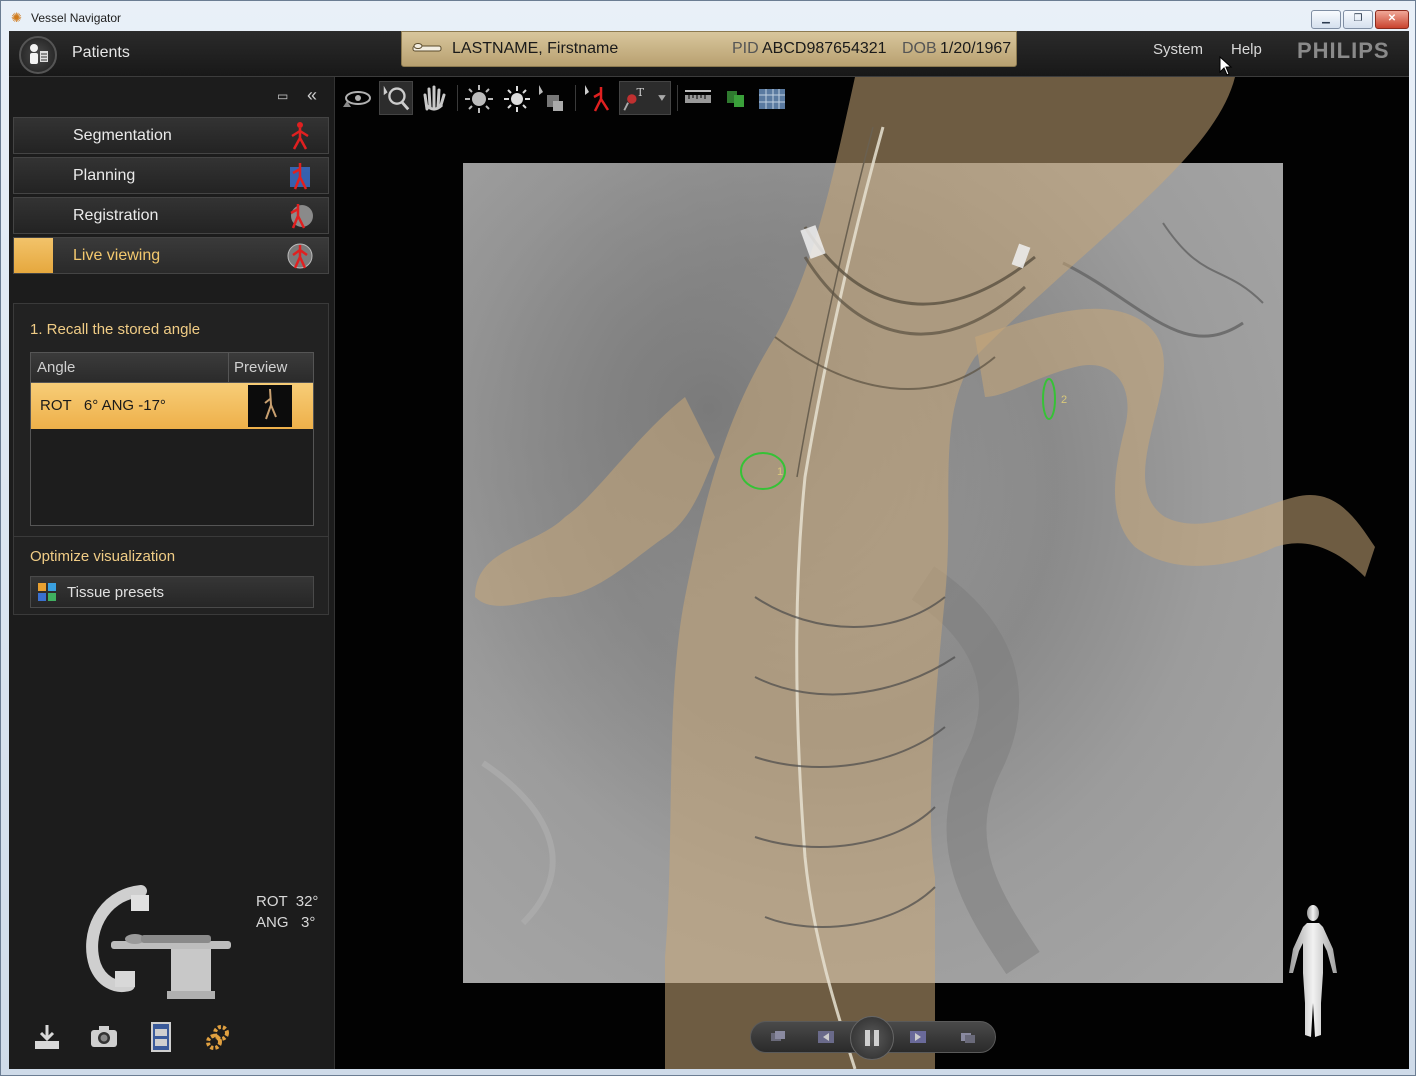 Image resolution: width=1416 pixels, height=1076 pixels. What do you see at coordinates (161, 1037) in the screenshot?
I see `film-icon` at bounding box center [161, 1037].